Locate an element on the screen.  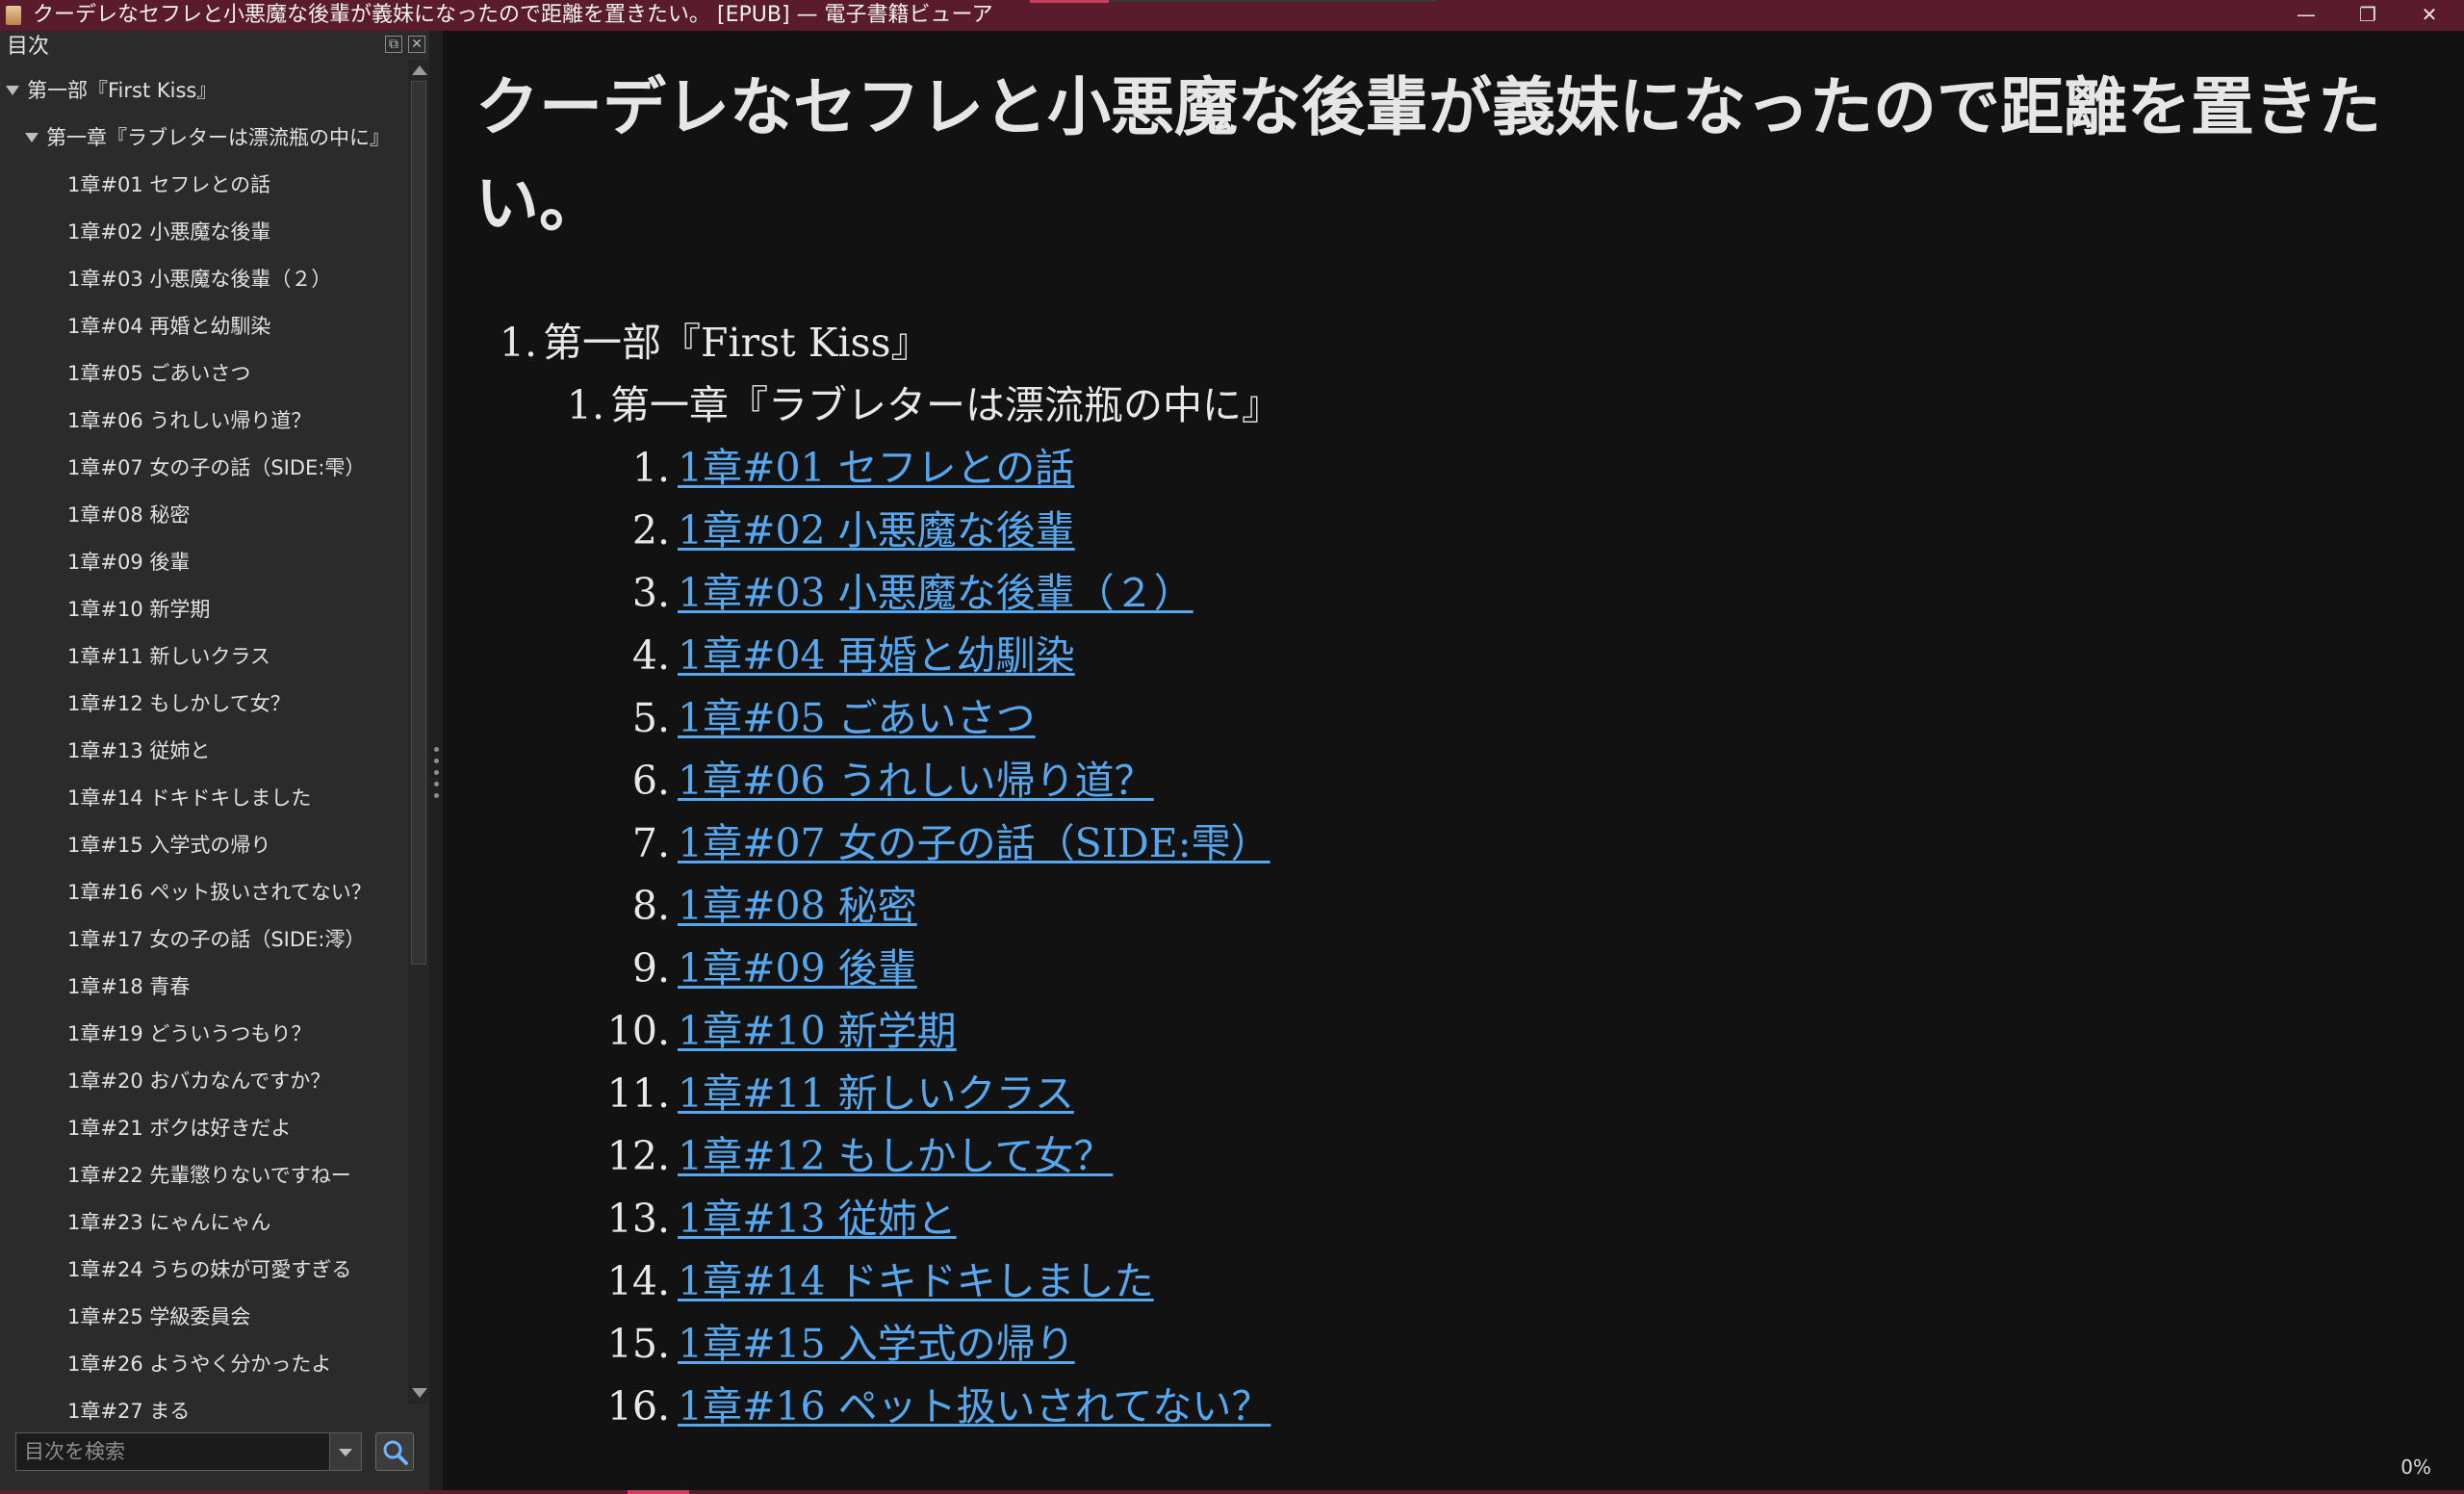
chapter-link: 1章#10 新学期 is located at coordinates (817, 1031).